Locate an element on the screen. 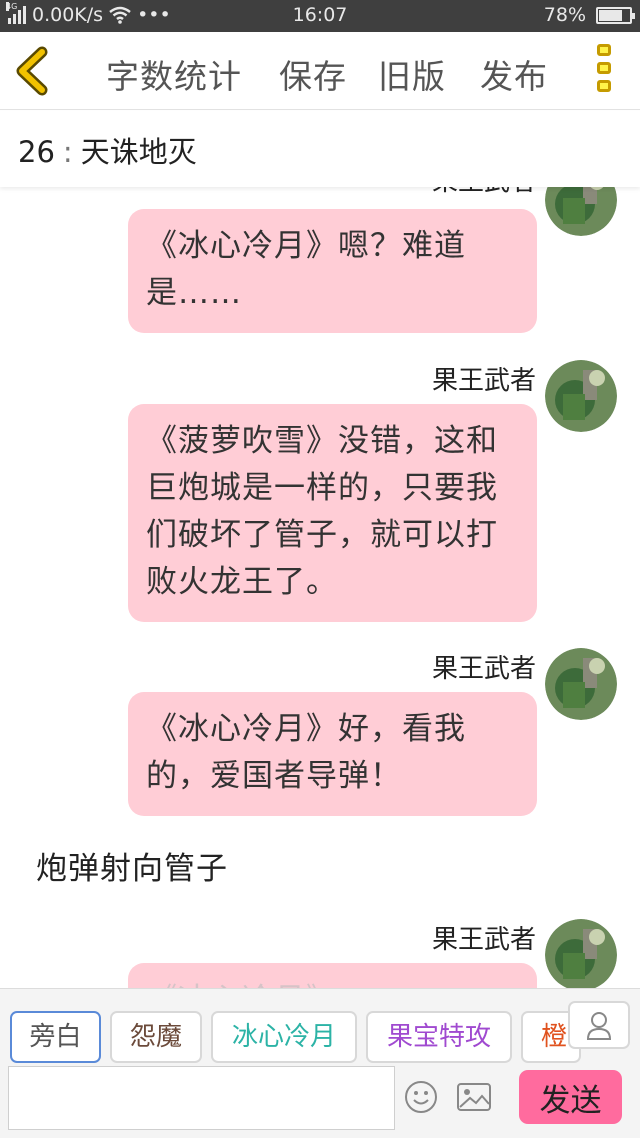 This screenshot has width=640, height=1138. more-menu-icon is located at coordinates (604, 72).